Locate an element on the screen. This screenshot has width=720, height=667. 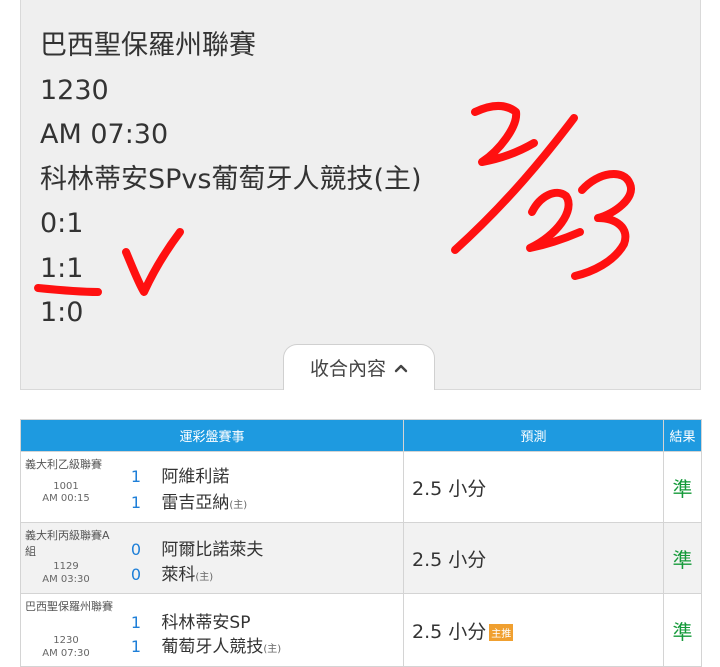
prediction-cell: 2.5 小分 主推 is located at coordinates (533, 630).